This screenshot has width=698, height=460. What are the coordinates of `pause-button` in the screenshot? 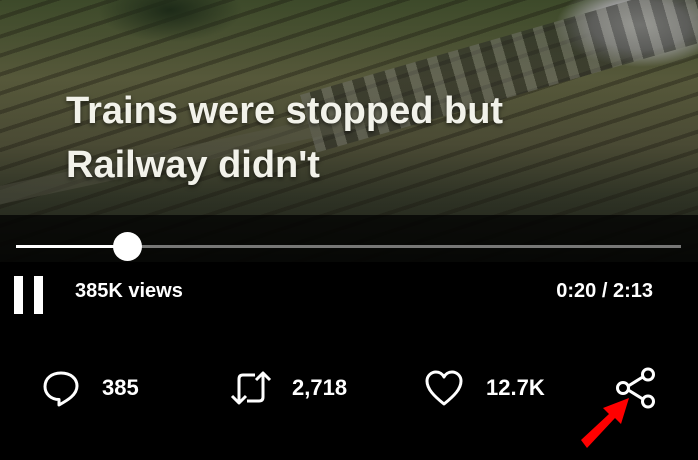 It's located at (29, 295).